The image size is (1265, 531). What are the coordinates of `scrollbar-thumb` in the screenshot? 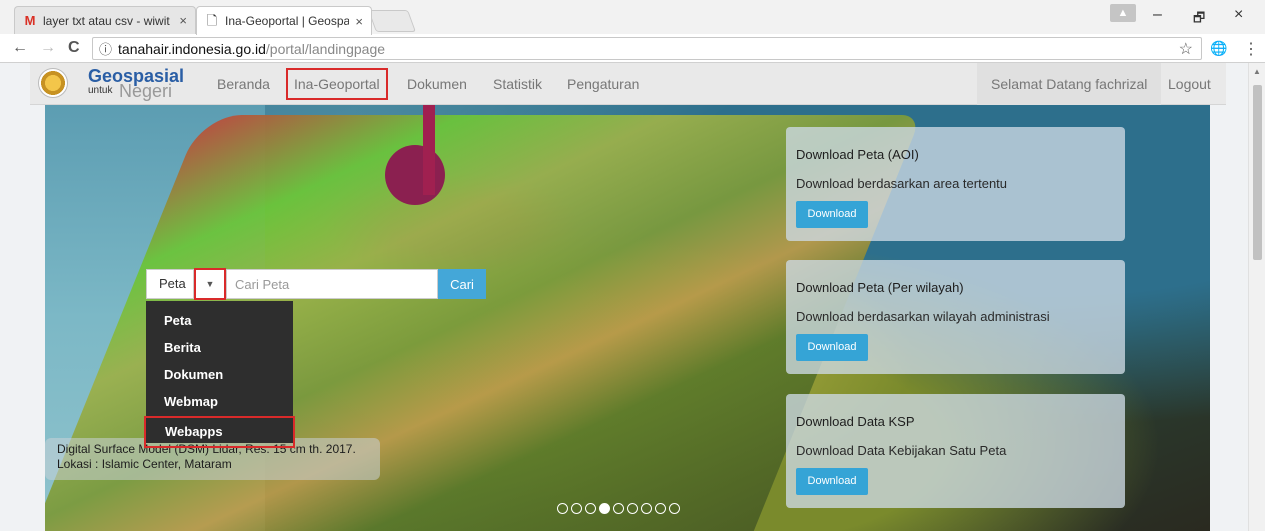 It's located at (1257, 172).